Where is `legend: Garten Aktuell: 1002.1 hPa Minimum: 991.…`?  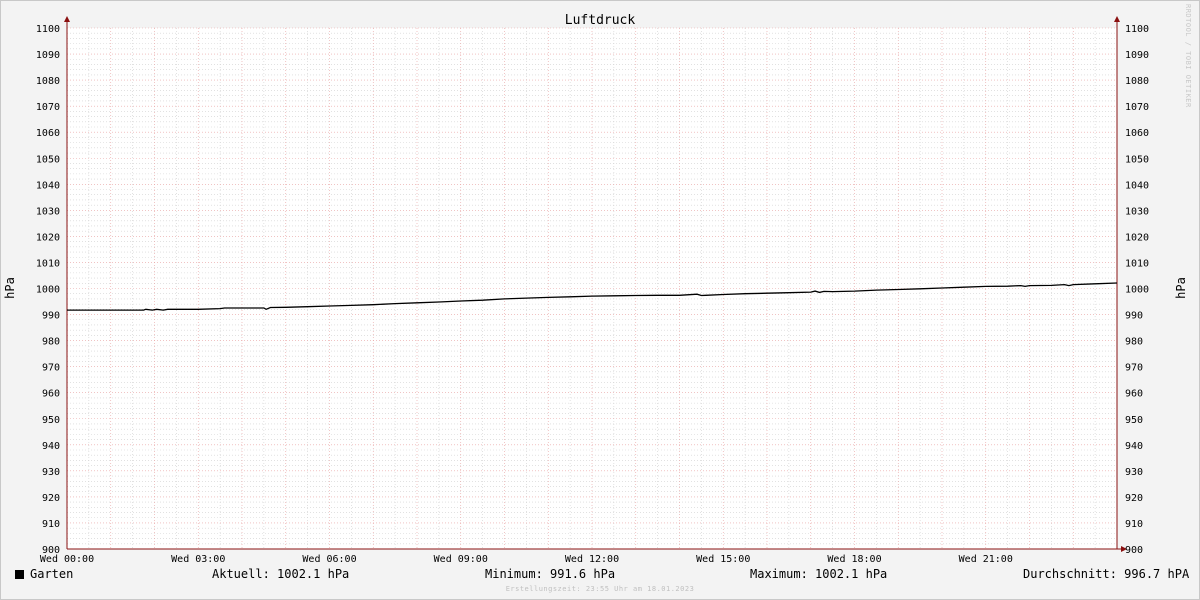
legend: Garten Aktuell: 1002.1 hPa Minimum: 991.… is located at coordinates (600, 576).